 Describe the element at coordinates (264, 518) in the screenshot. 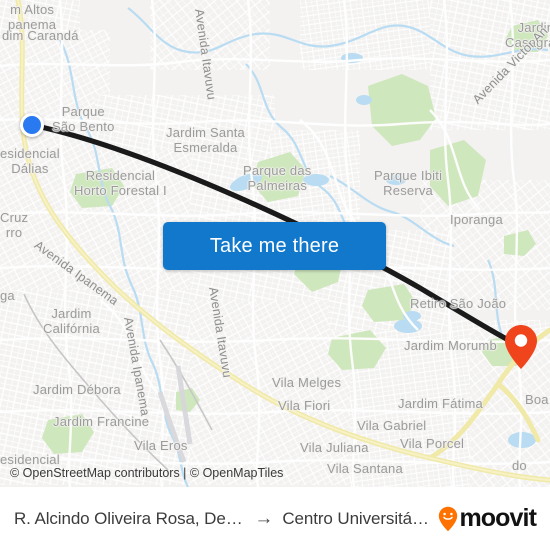

I see `arrow-right-icon: →` at that location.